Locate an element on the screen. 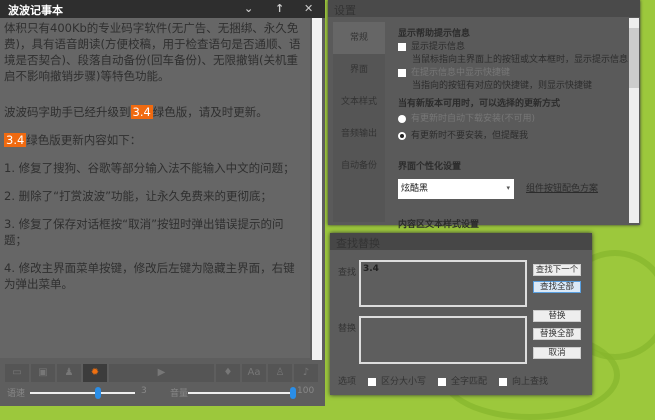  volume-value: 100 is located at coordinates (306, 391).